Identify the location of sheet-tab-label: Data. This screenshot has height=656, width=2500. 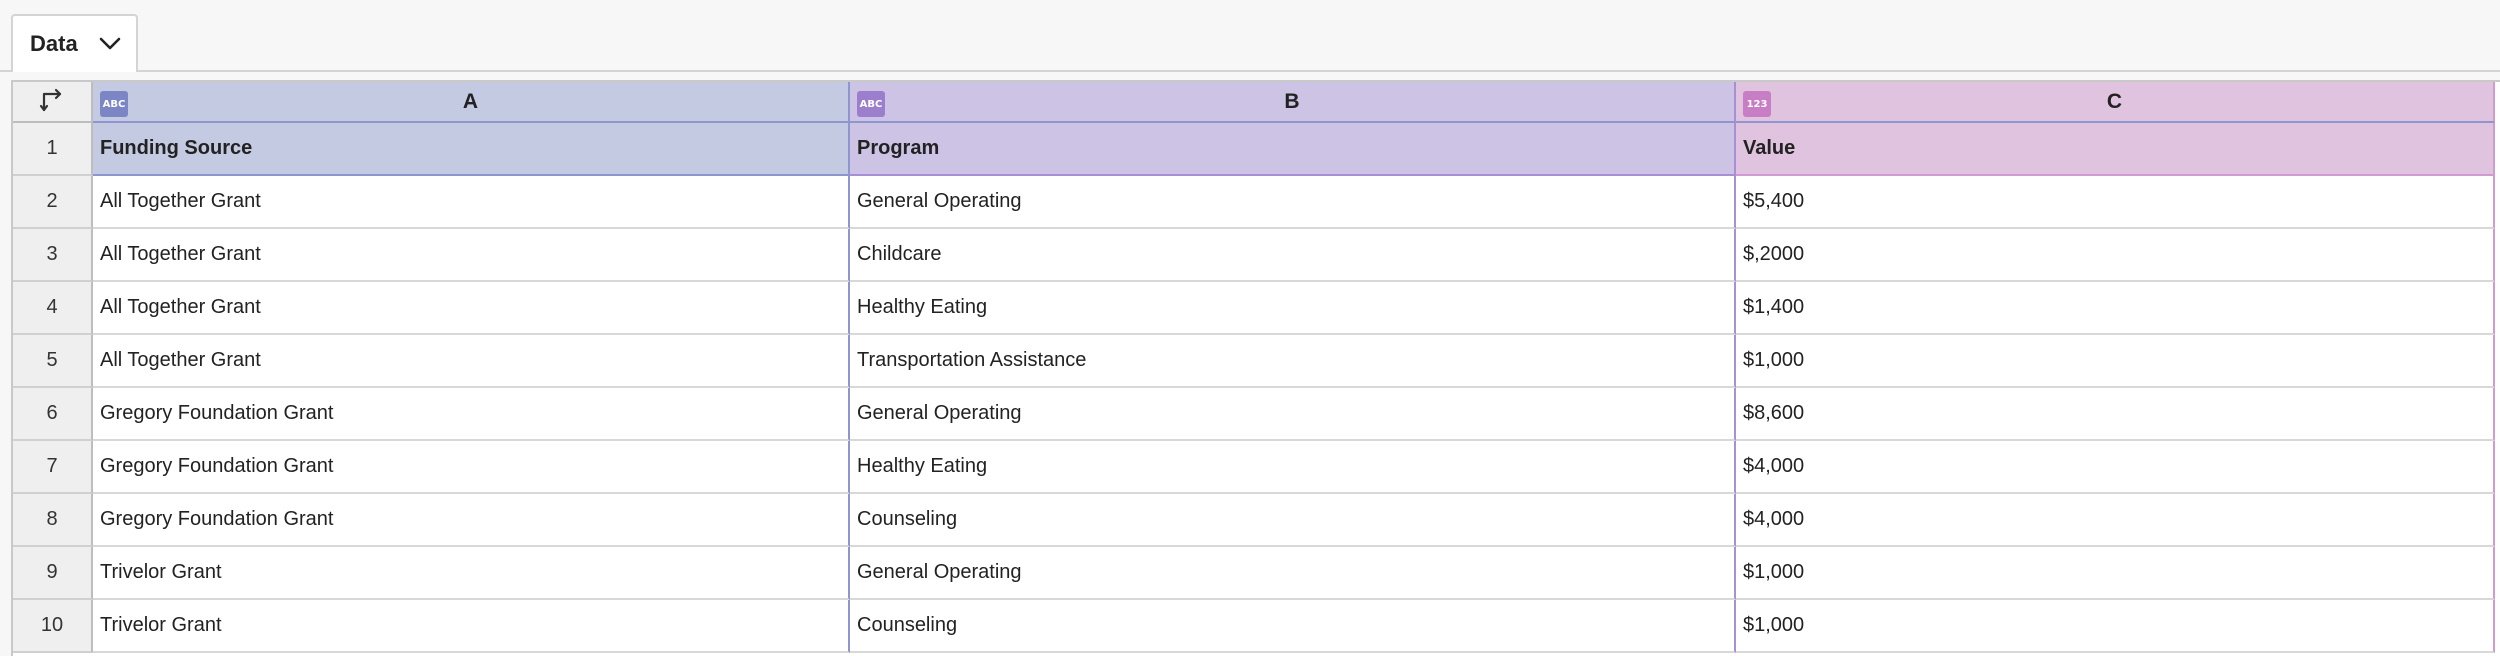
(54, 43).